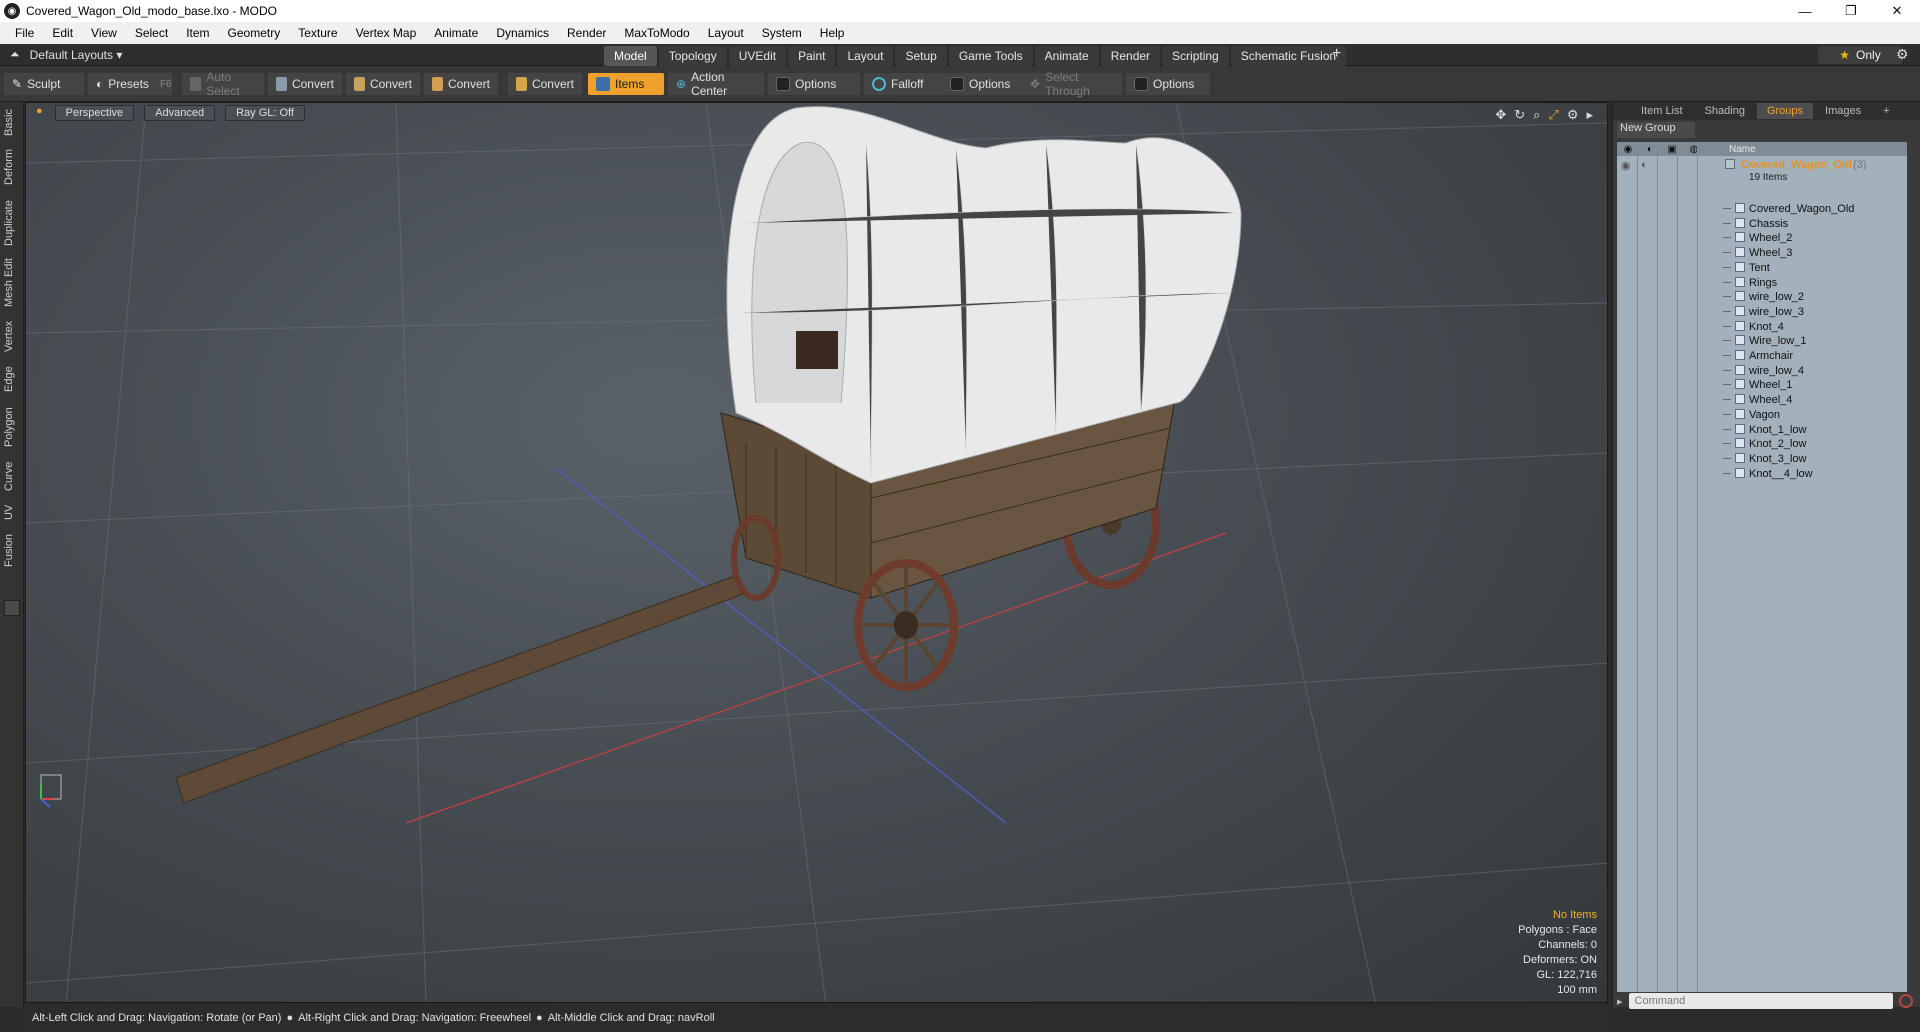 Image resolution: width=1920 pixels, height=1032 pixels. I want to click on maximize-viewport-icon: ⤢, so click(1553, 115).